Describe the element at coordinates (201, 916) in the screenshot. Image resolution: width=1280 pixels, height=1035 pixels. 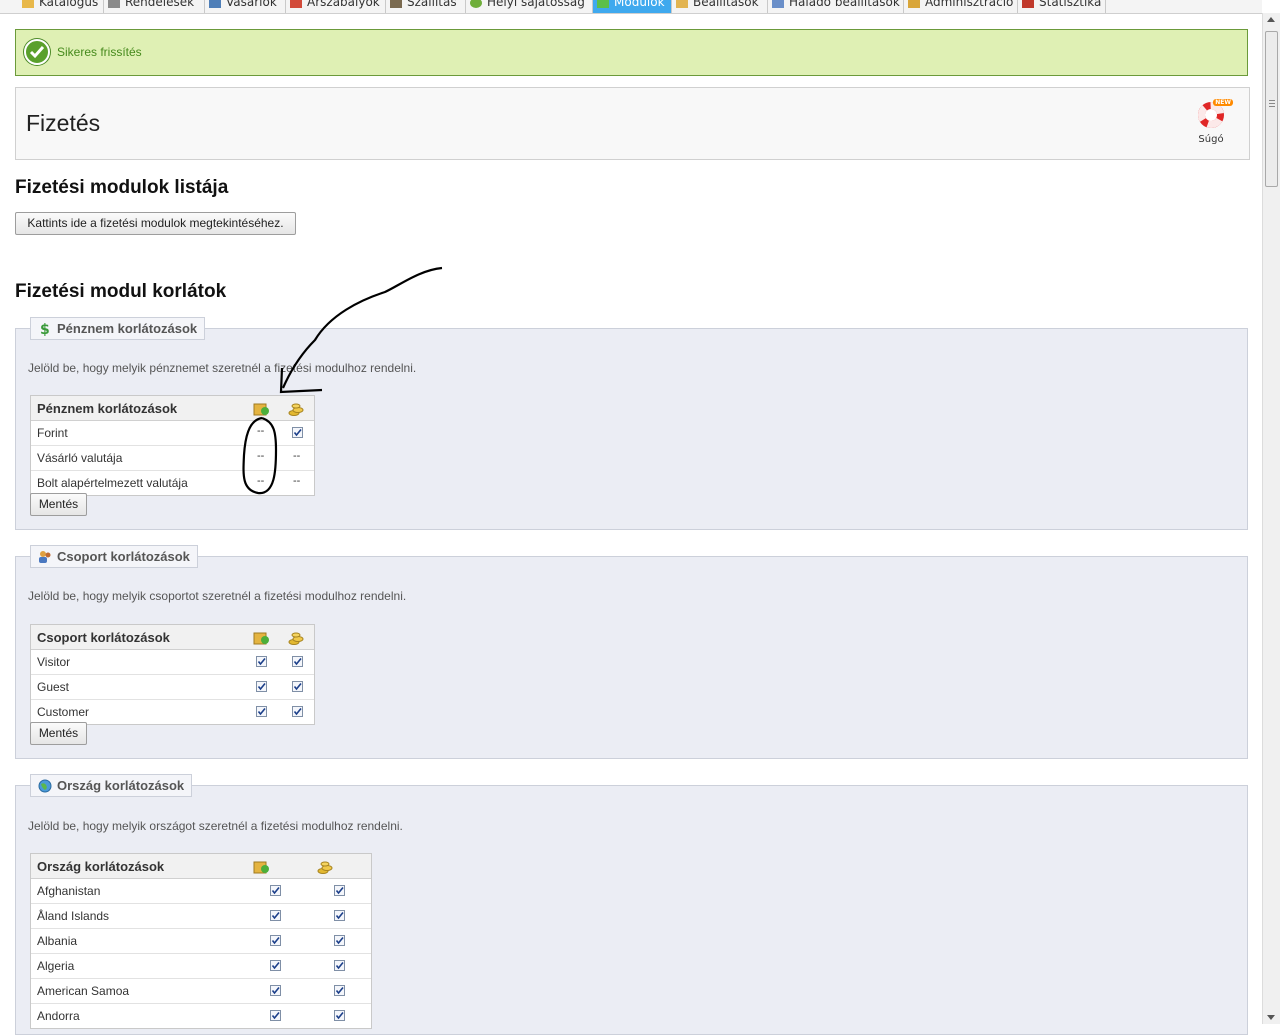
I see `table-row: Åland Islands` at that location.